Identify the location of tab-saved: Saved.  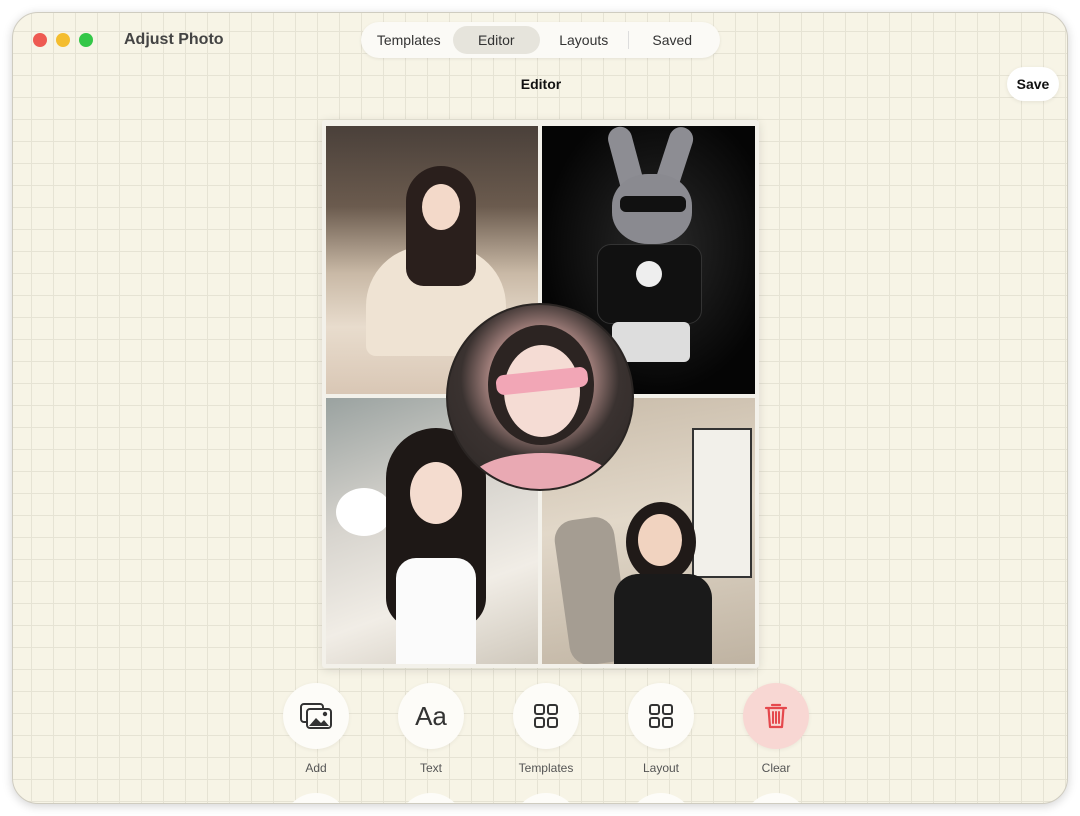
(673, 40).